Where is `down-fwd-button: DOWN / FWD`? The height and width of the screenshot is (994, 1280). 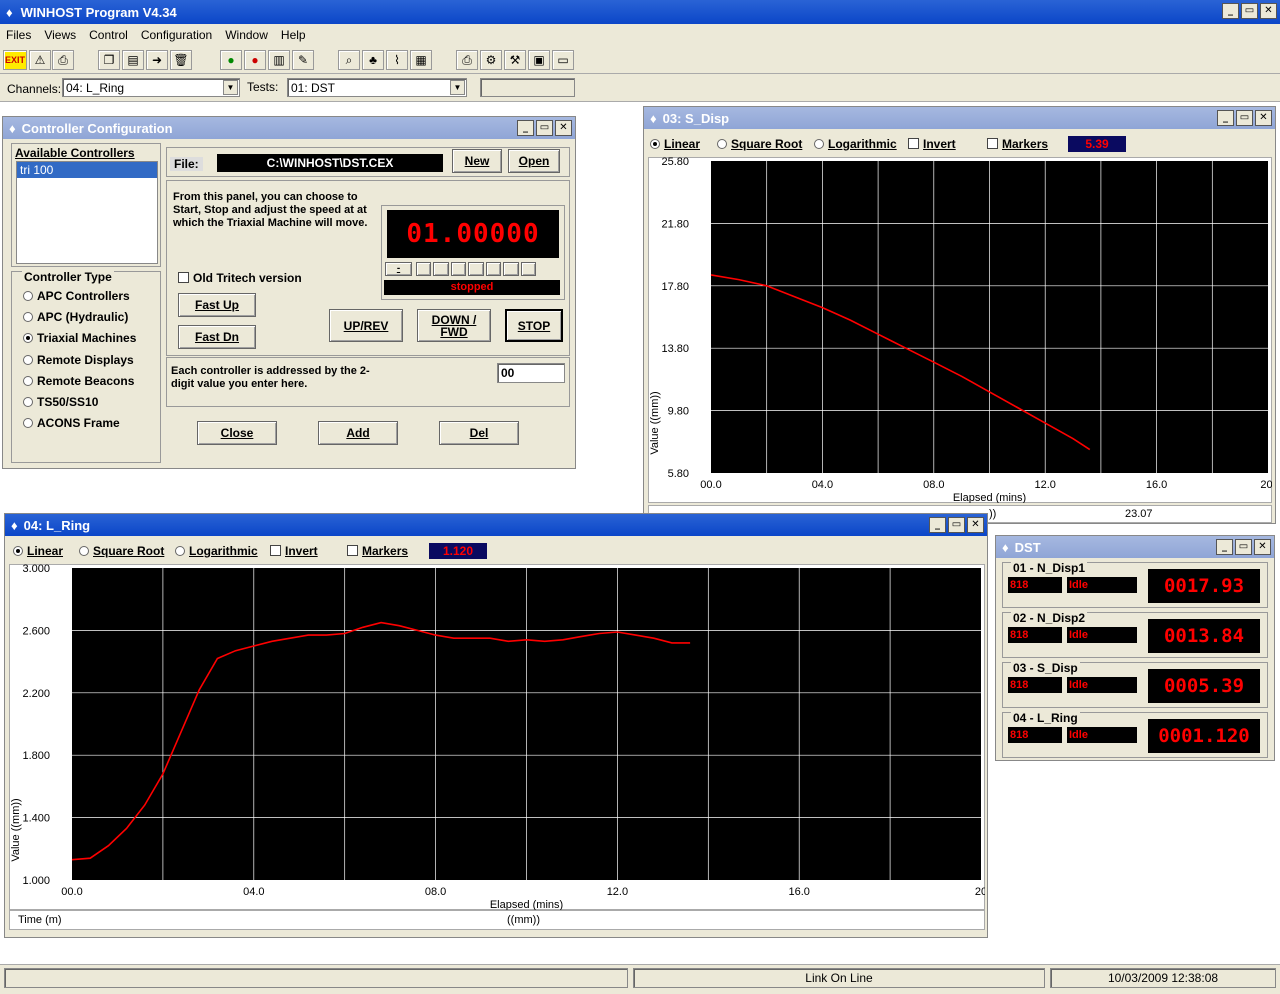
down-fwd-button: DOWN / FWD is located at coordinates (454, 325).